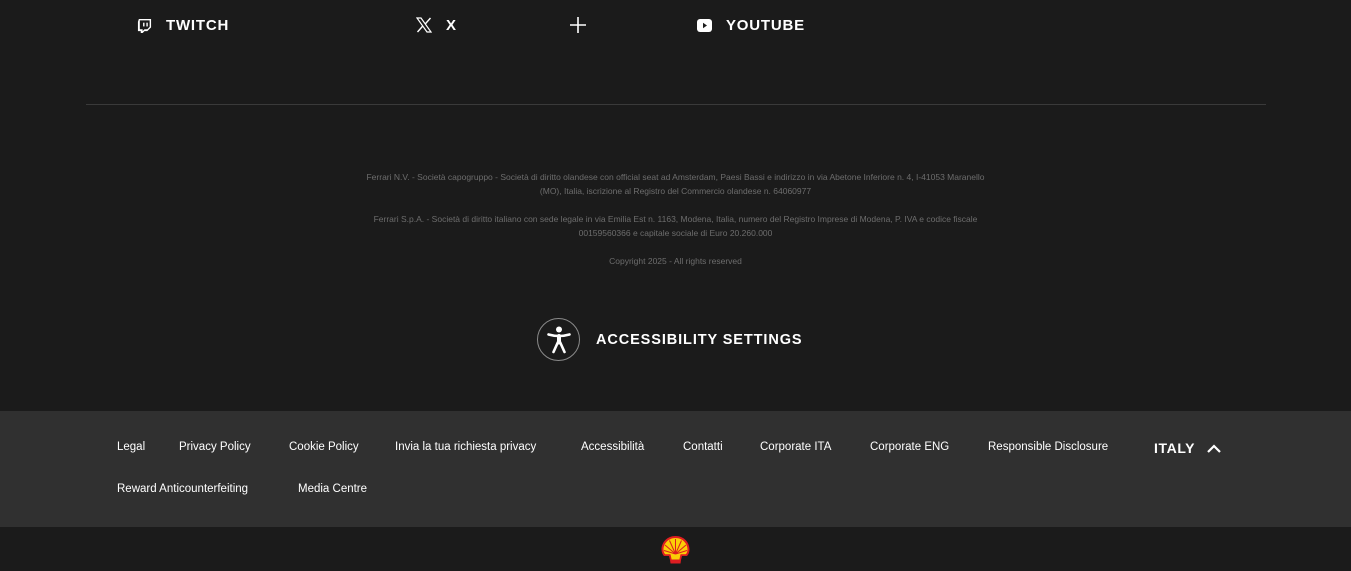  Describe the element at coordinates (131, 447) in the screenshot. I see `legal-link: Legal` at that location.